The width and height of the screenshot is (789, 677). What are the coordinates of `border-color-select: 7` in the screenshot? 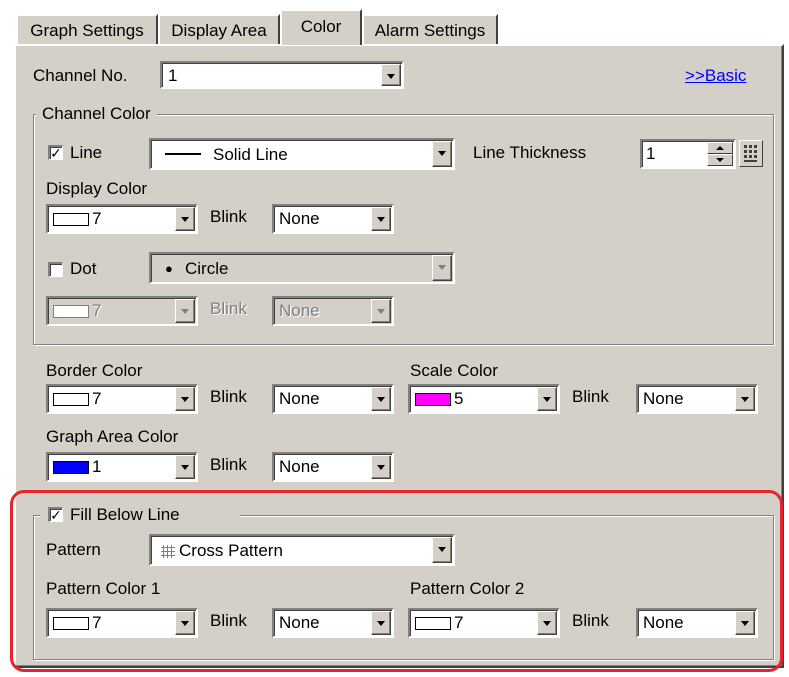 It's located at (122, 399).